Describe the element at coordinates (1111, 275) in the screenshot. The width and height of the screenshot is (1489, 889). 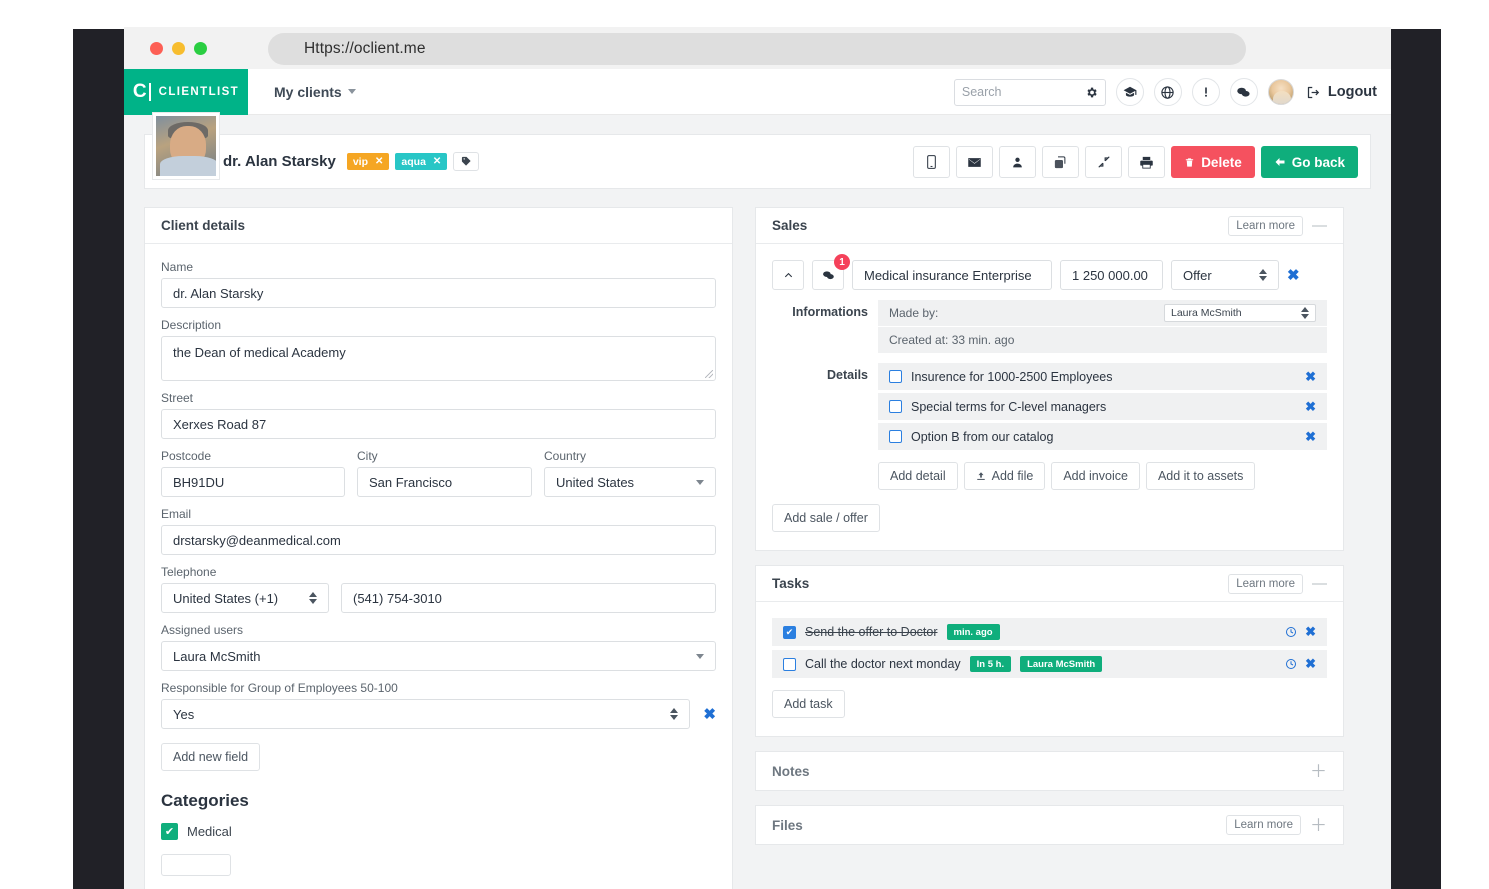
I see `sale-amount-input: 1 250 000.00` at that location.